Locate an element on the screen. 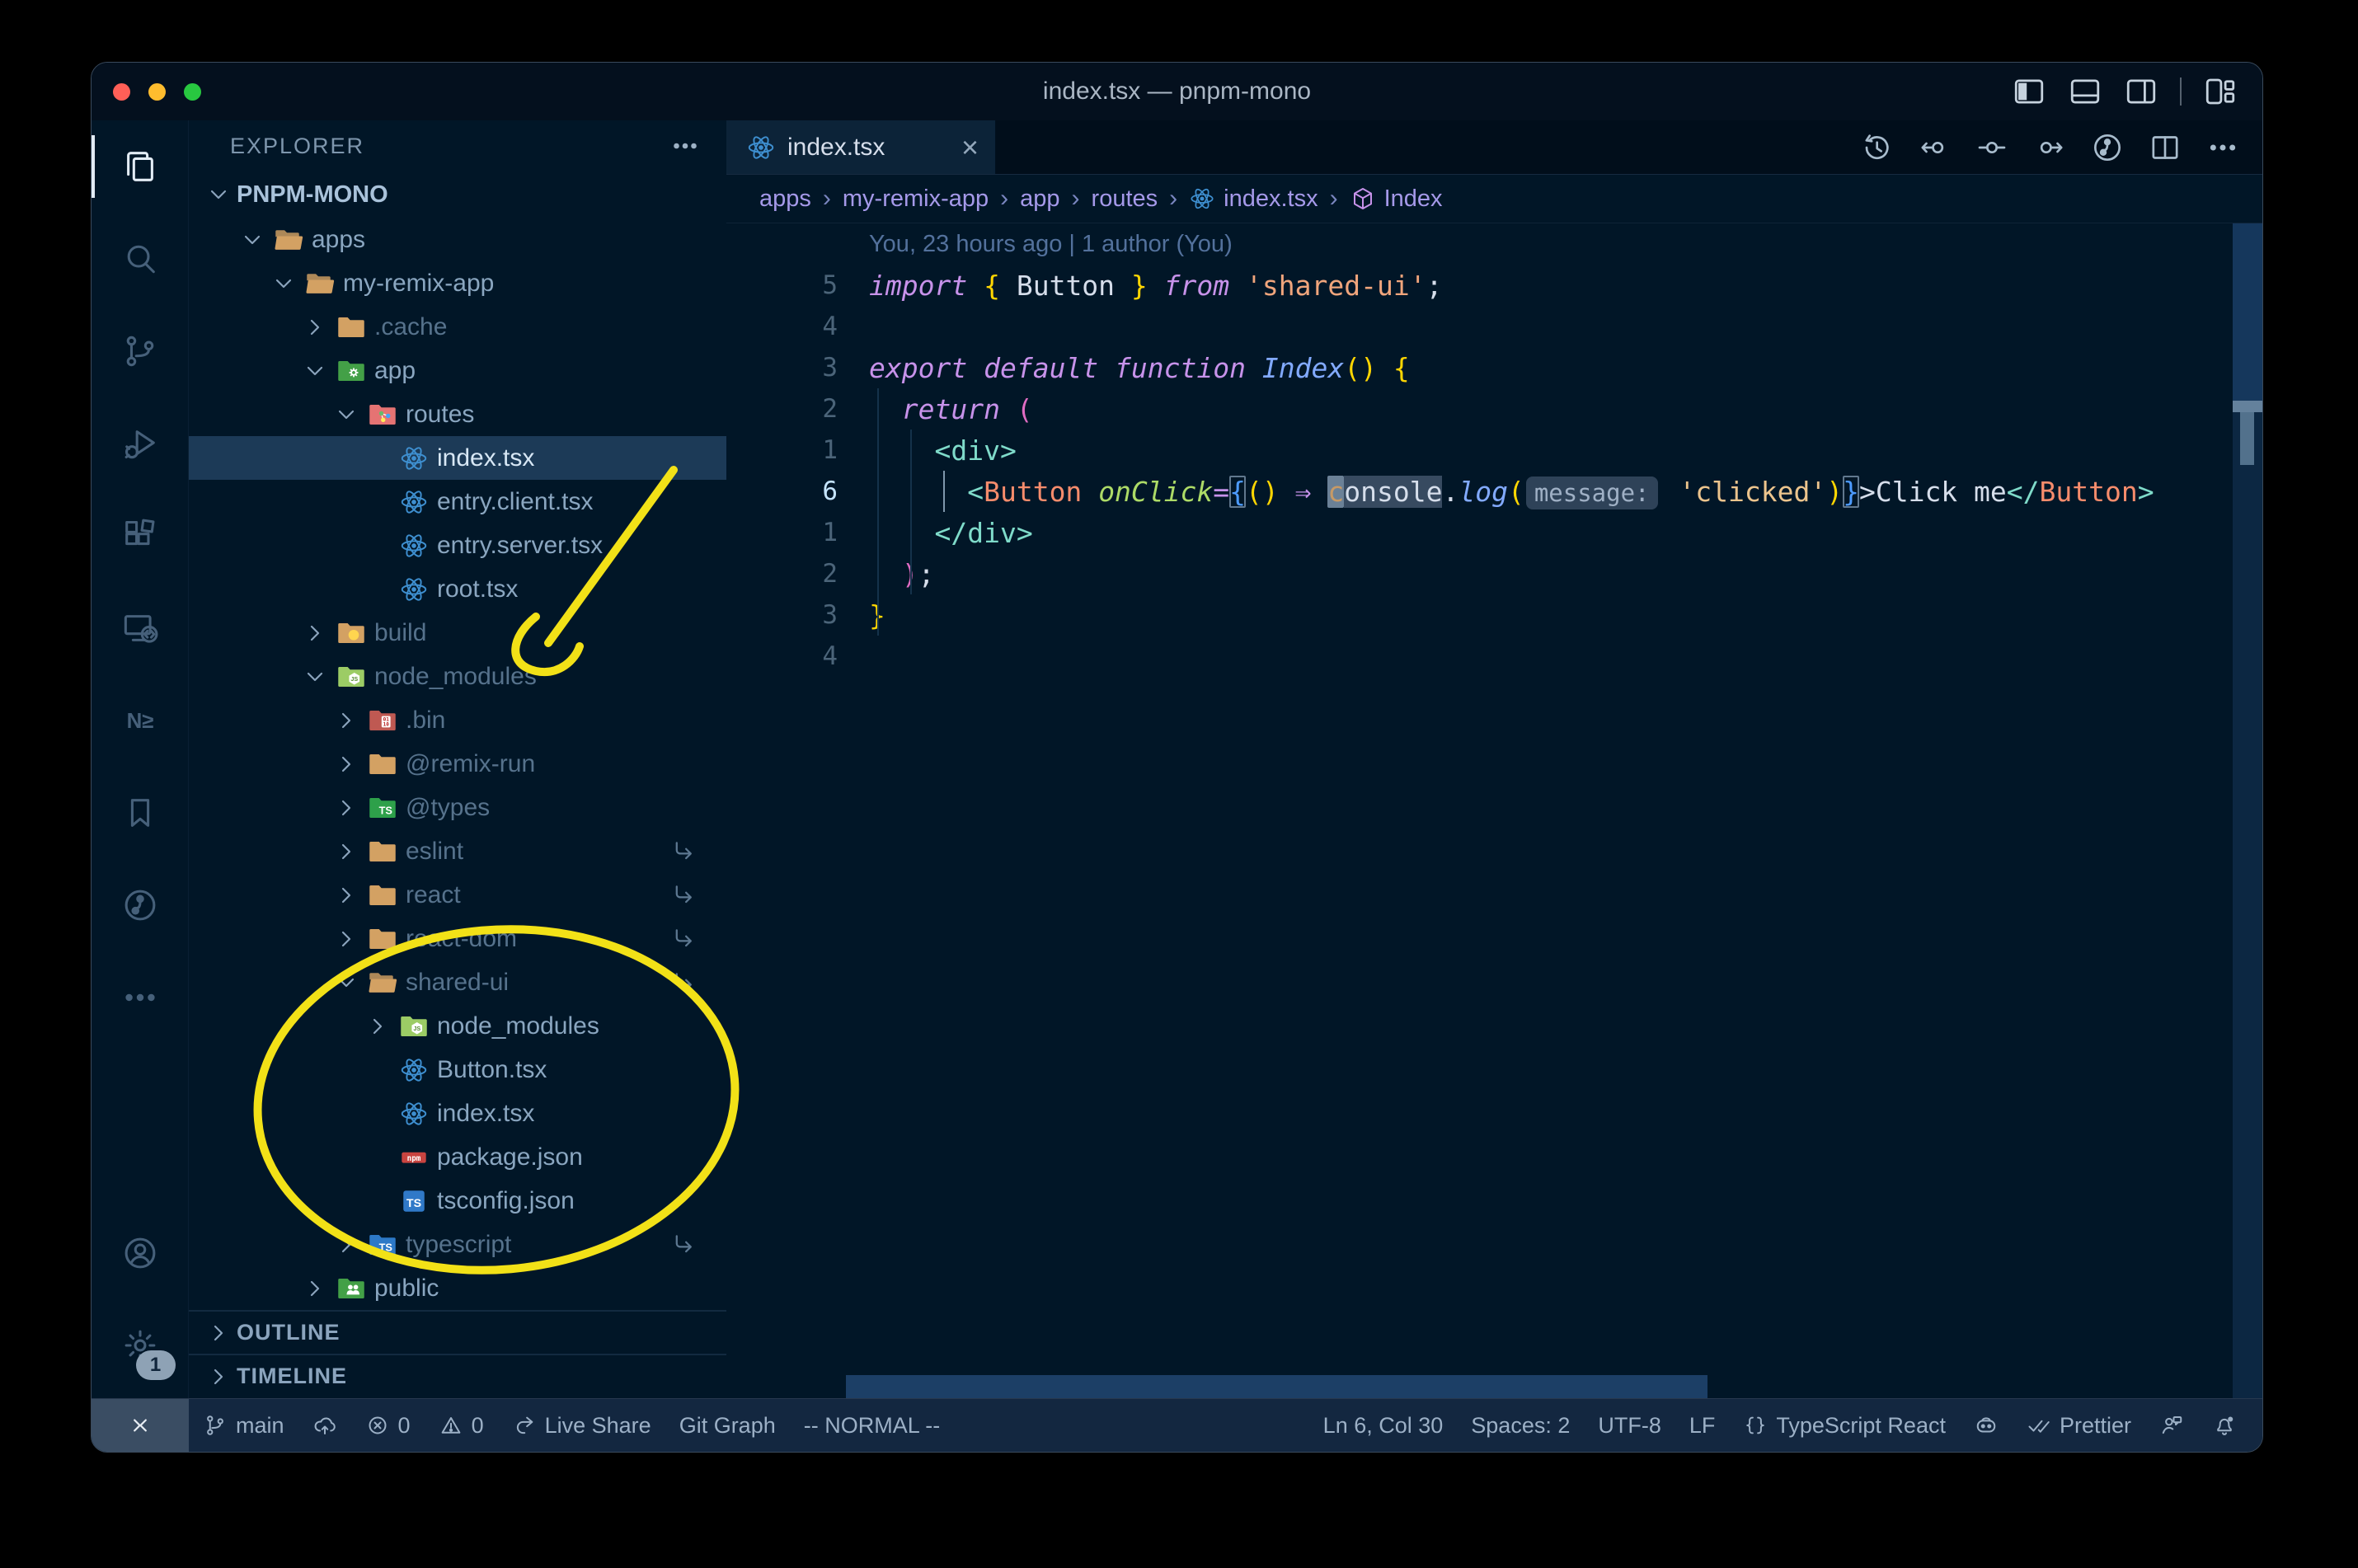 The width and height of the screenshot is (2358, 1568). tab-index-tsx: index.tsx × is located at coordinates (861, 147).